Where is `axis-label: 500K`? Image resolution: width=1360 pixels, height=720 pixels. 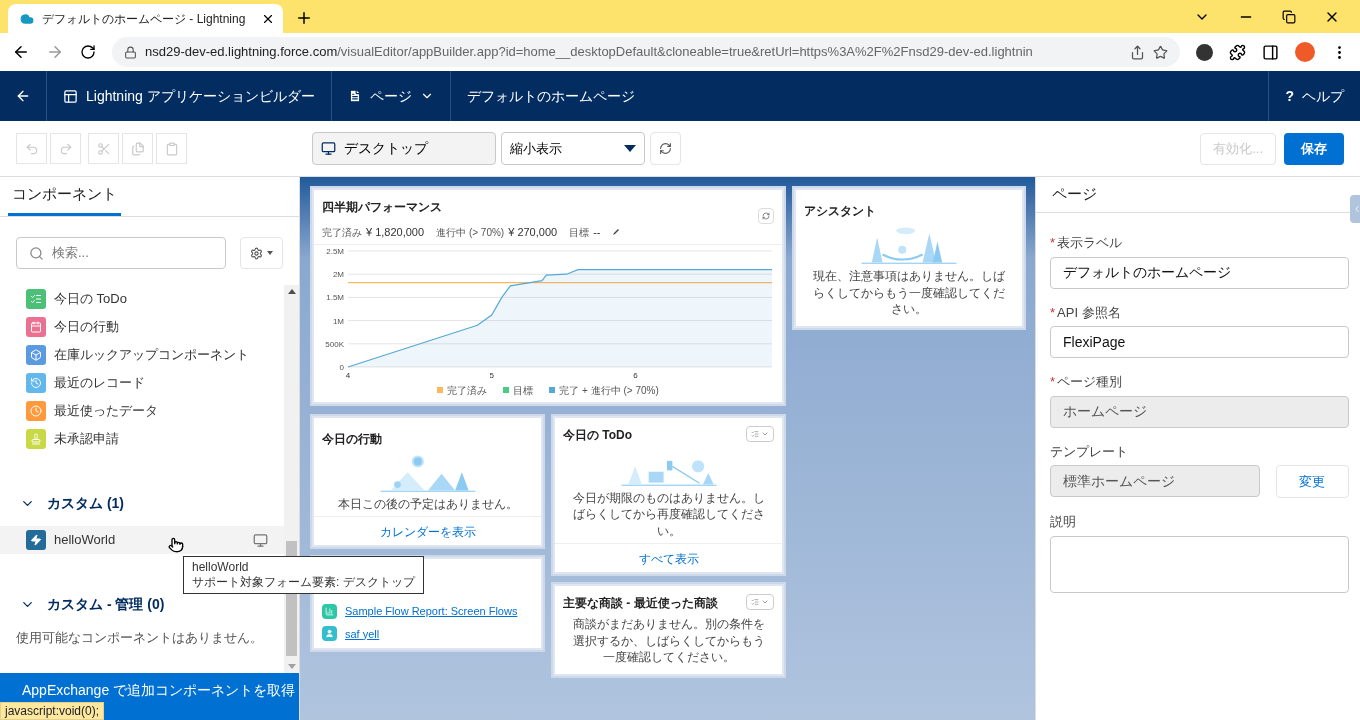
axis-label: 500K is located at coordinates (334, 344).